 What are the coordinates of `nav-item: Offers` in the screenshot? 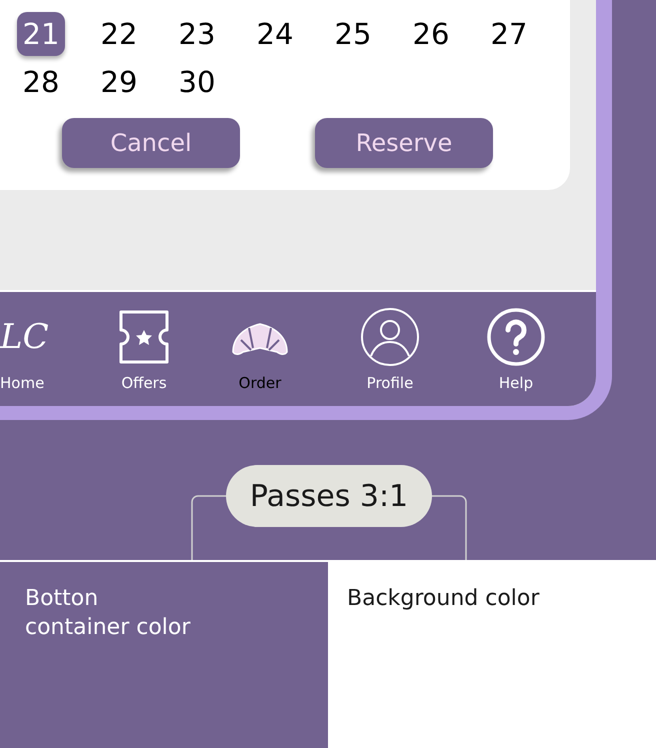 It's located at (144, 349).